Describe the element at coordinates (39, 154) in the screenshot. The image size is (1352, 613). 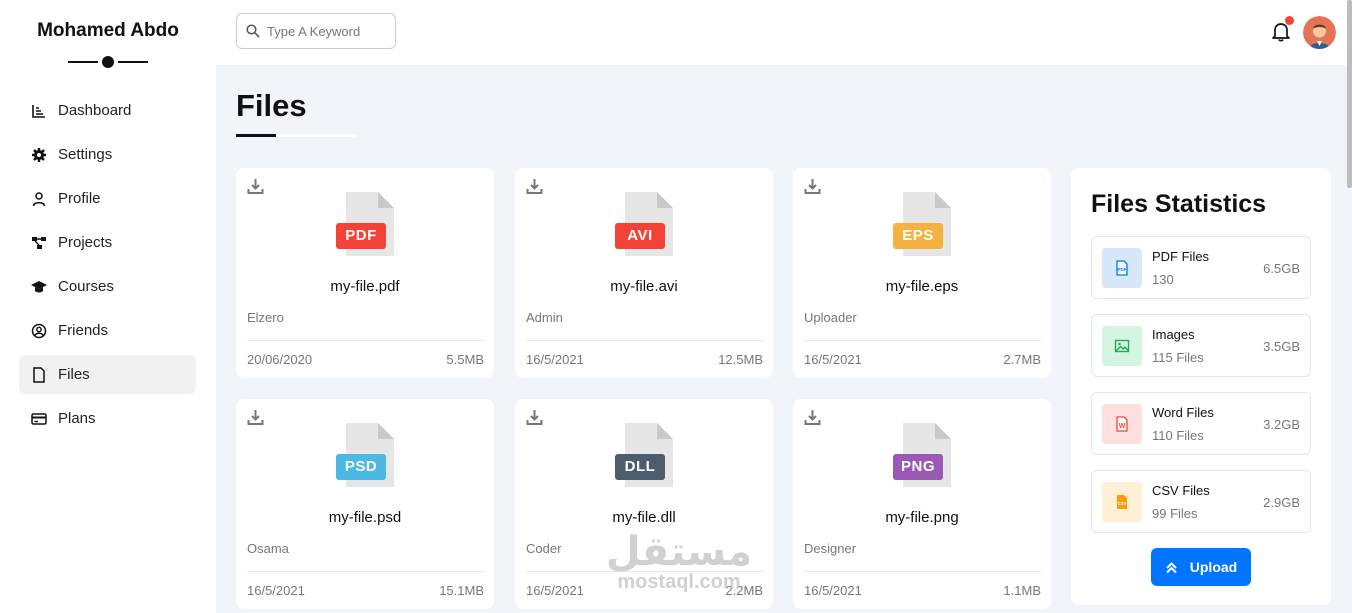
I see `gear-icon` at that location.